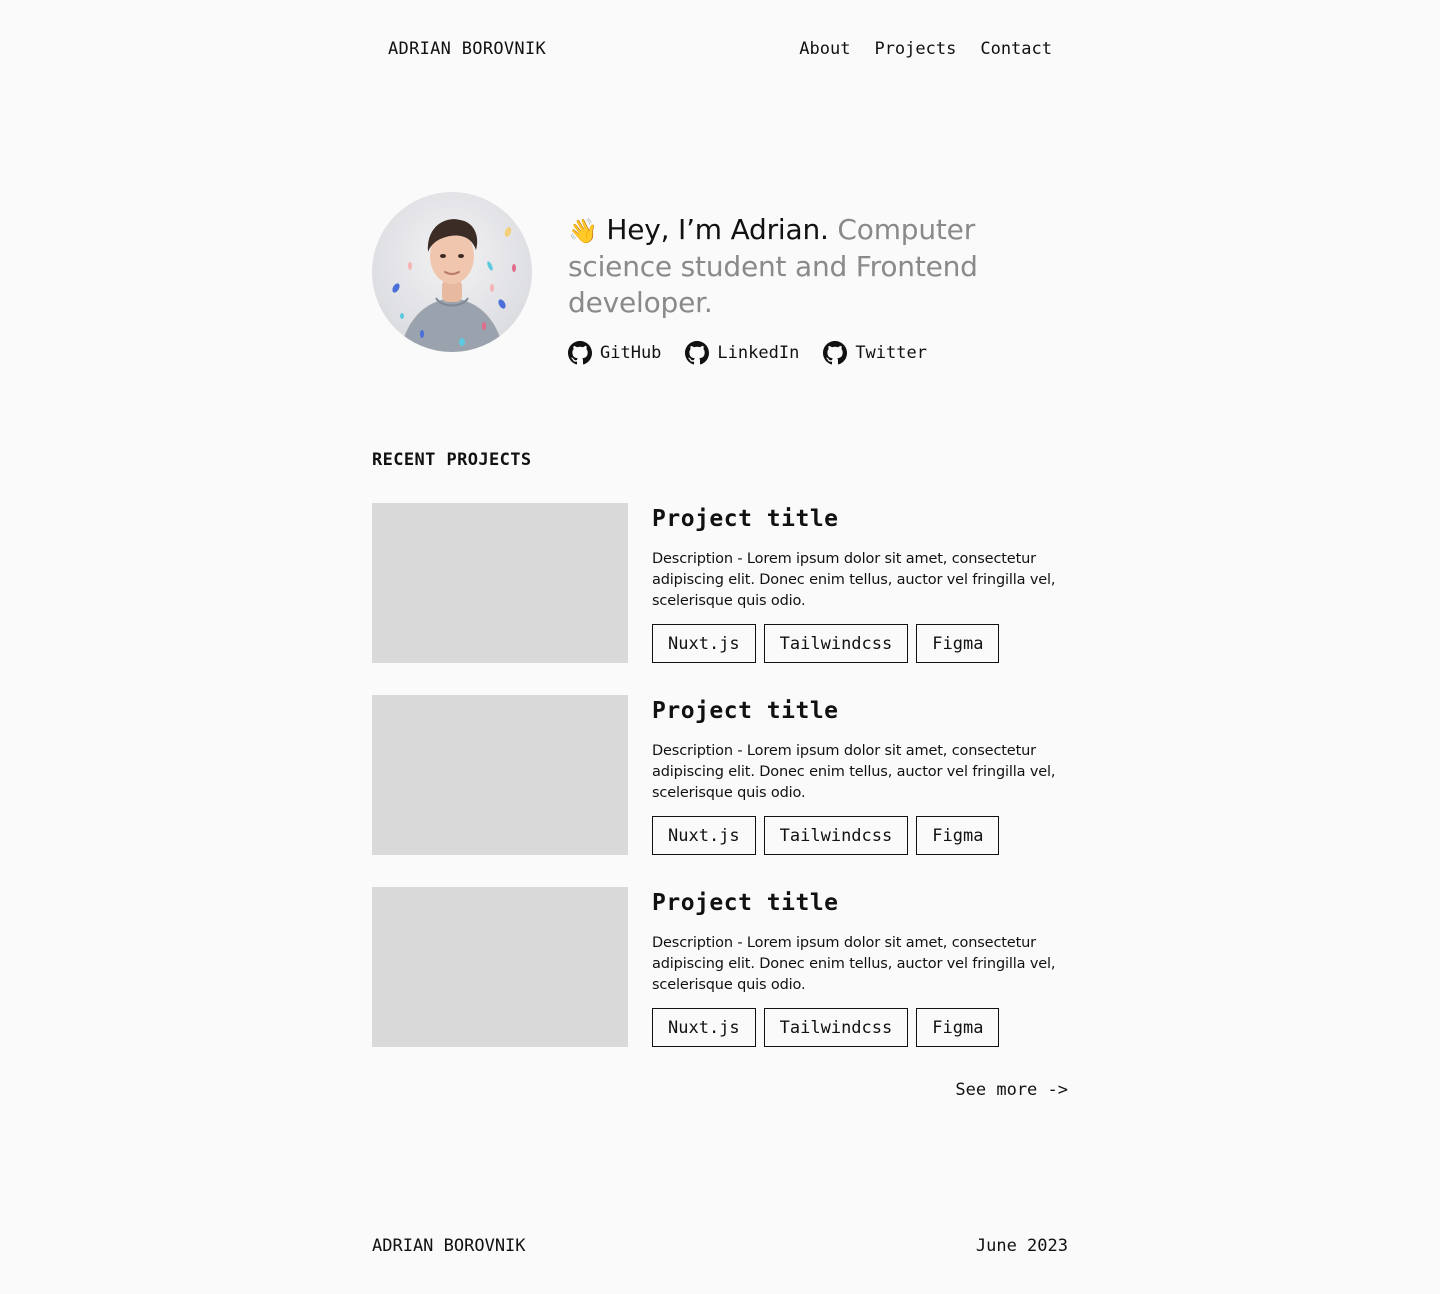 Image resolution: width=1440 pixels, height=1294 pixels. I want to click on profile-avatar, so click(452, 272).